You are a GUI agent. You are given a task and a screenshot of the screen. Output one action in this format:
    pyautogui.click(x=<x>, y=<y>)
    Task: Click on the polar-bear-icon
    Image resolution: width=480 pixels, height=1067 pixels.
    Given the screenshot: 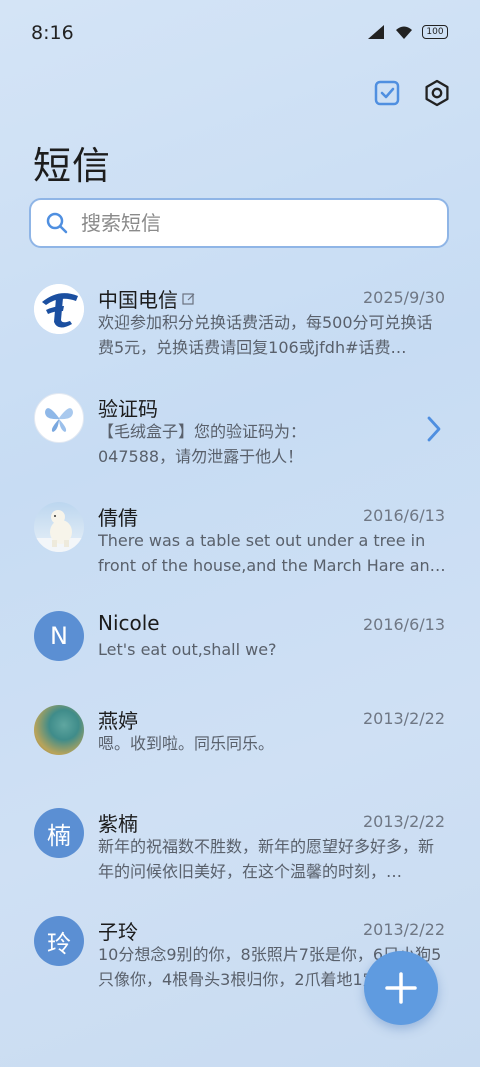 What is the action you would take?
    pyautogui.click(x=59, y=531)
    